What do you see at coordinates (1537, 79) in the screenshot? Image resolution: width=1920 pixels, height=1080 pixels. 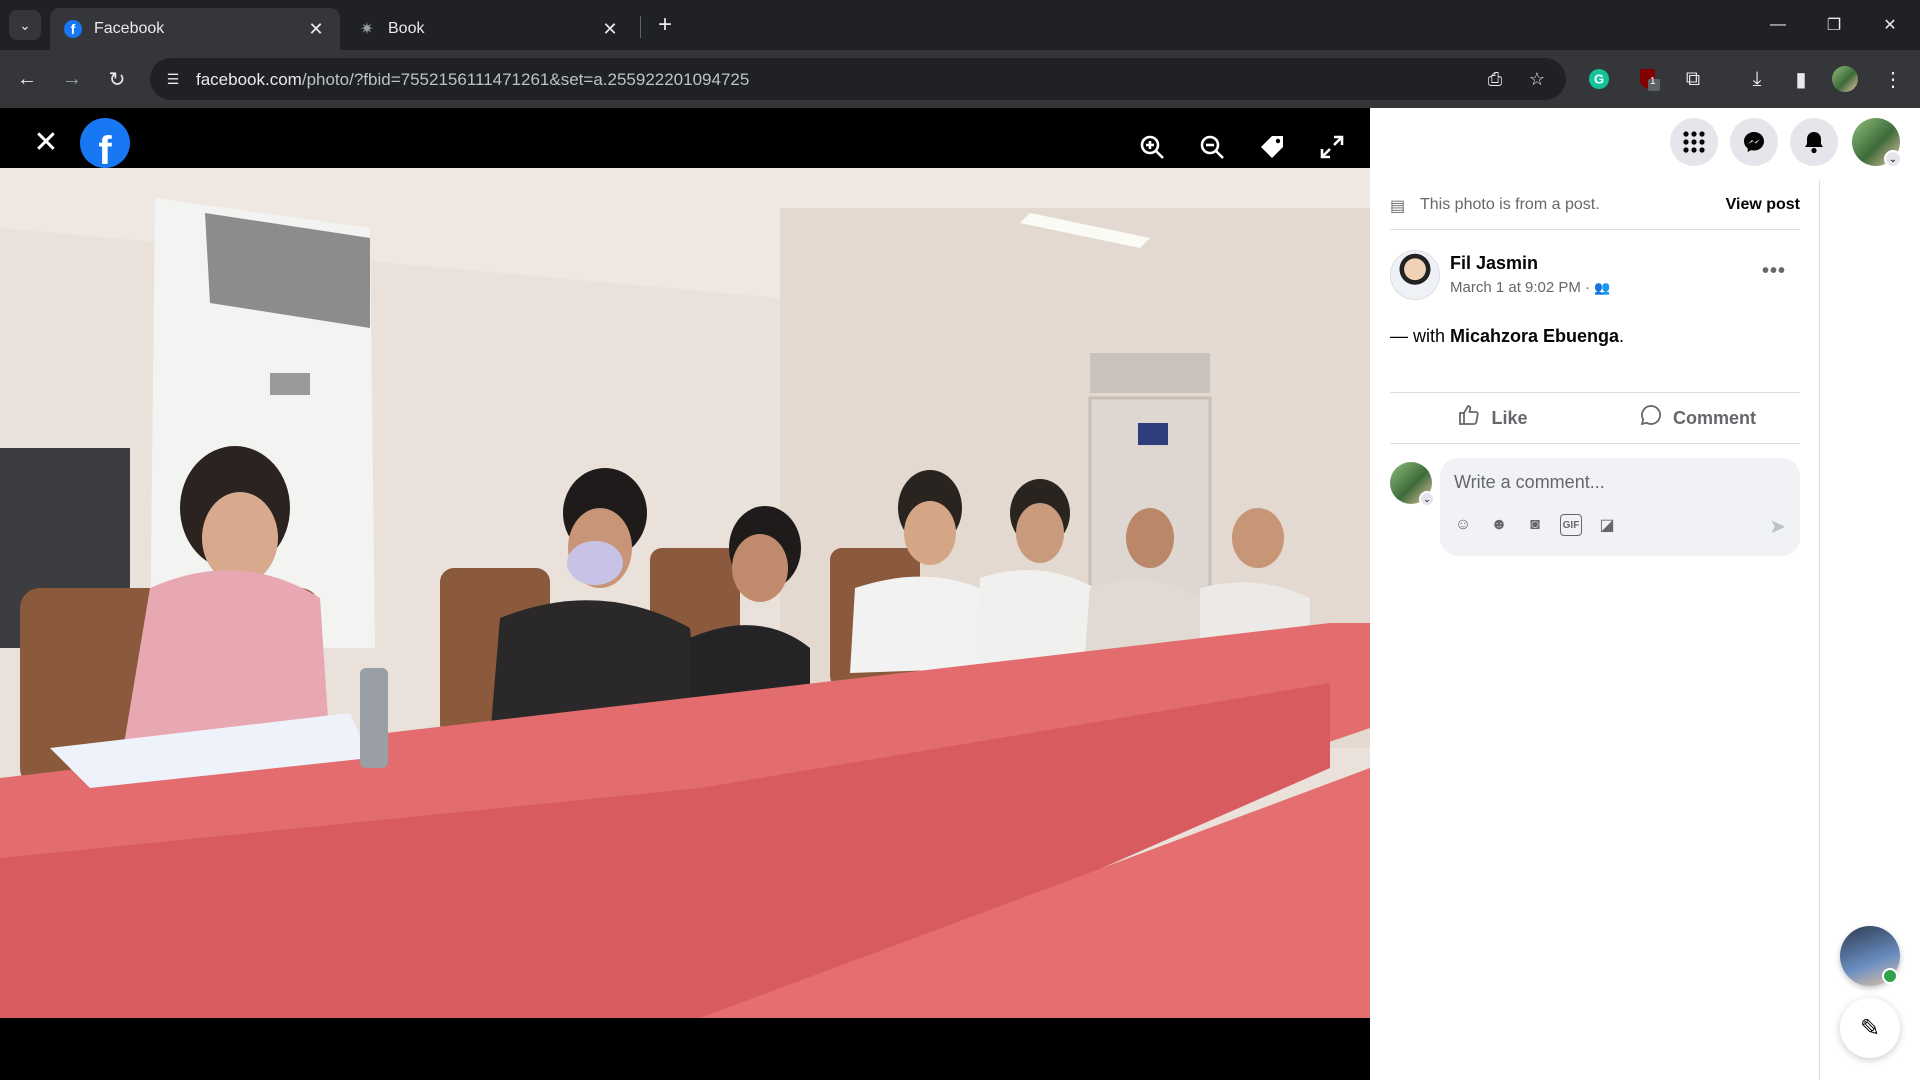 I see `bookmark-star-icon: ☆` at bounding box center [1537, 79].